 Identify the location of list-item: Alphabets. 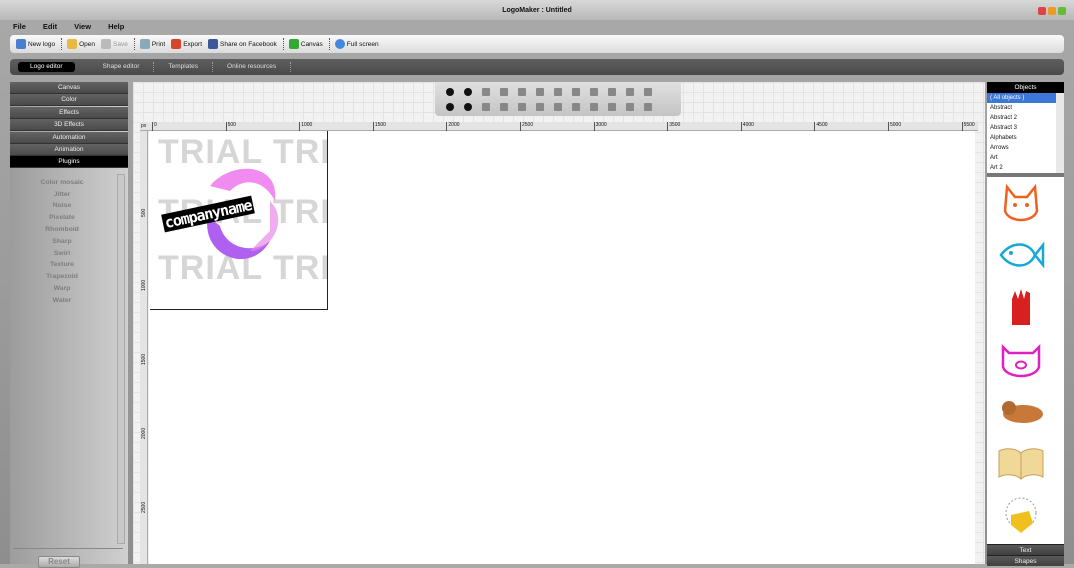
(1025, 138).